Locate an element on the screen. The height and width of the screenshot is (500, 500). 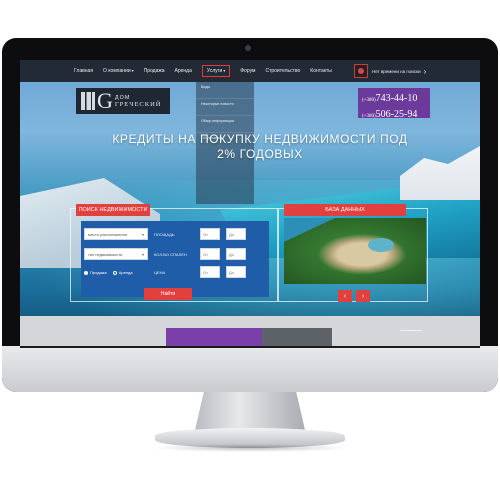
nav-item-rent: Аренда is located at coordinates (183, 71).